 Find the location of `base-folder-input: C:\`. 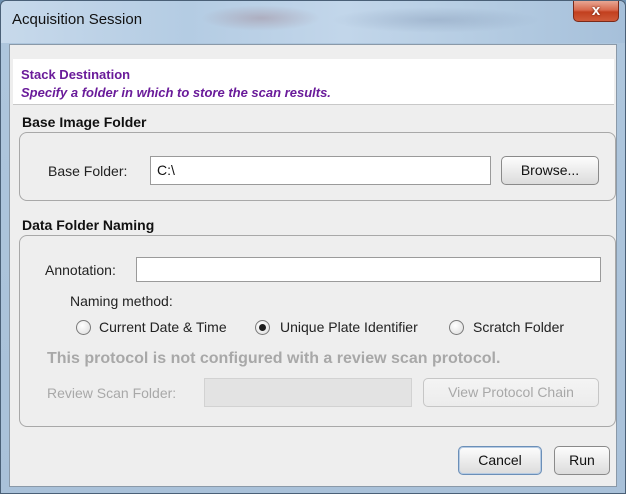

base-folder-input: C:\ is located at coordinates (320, 170).